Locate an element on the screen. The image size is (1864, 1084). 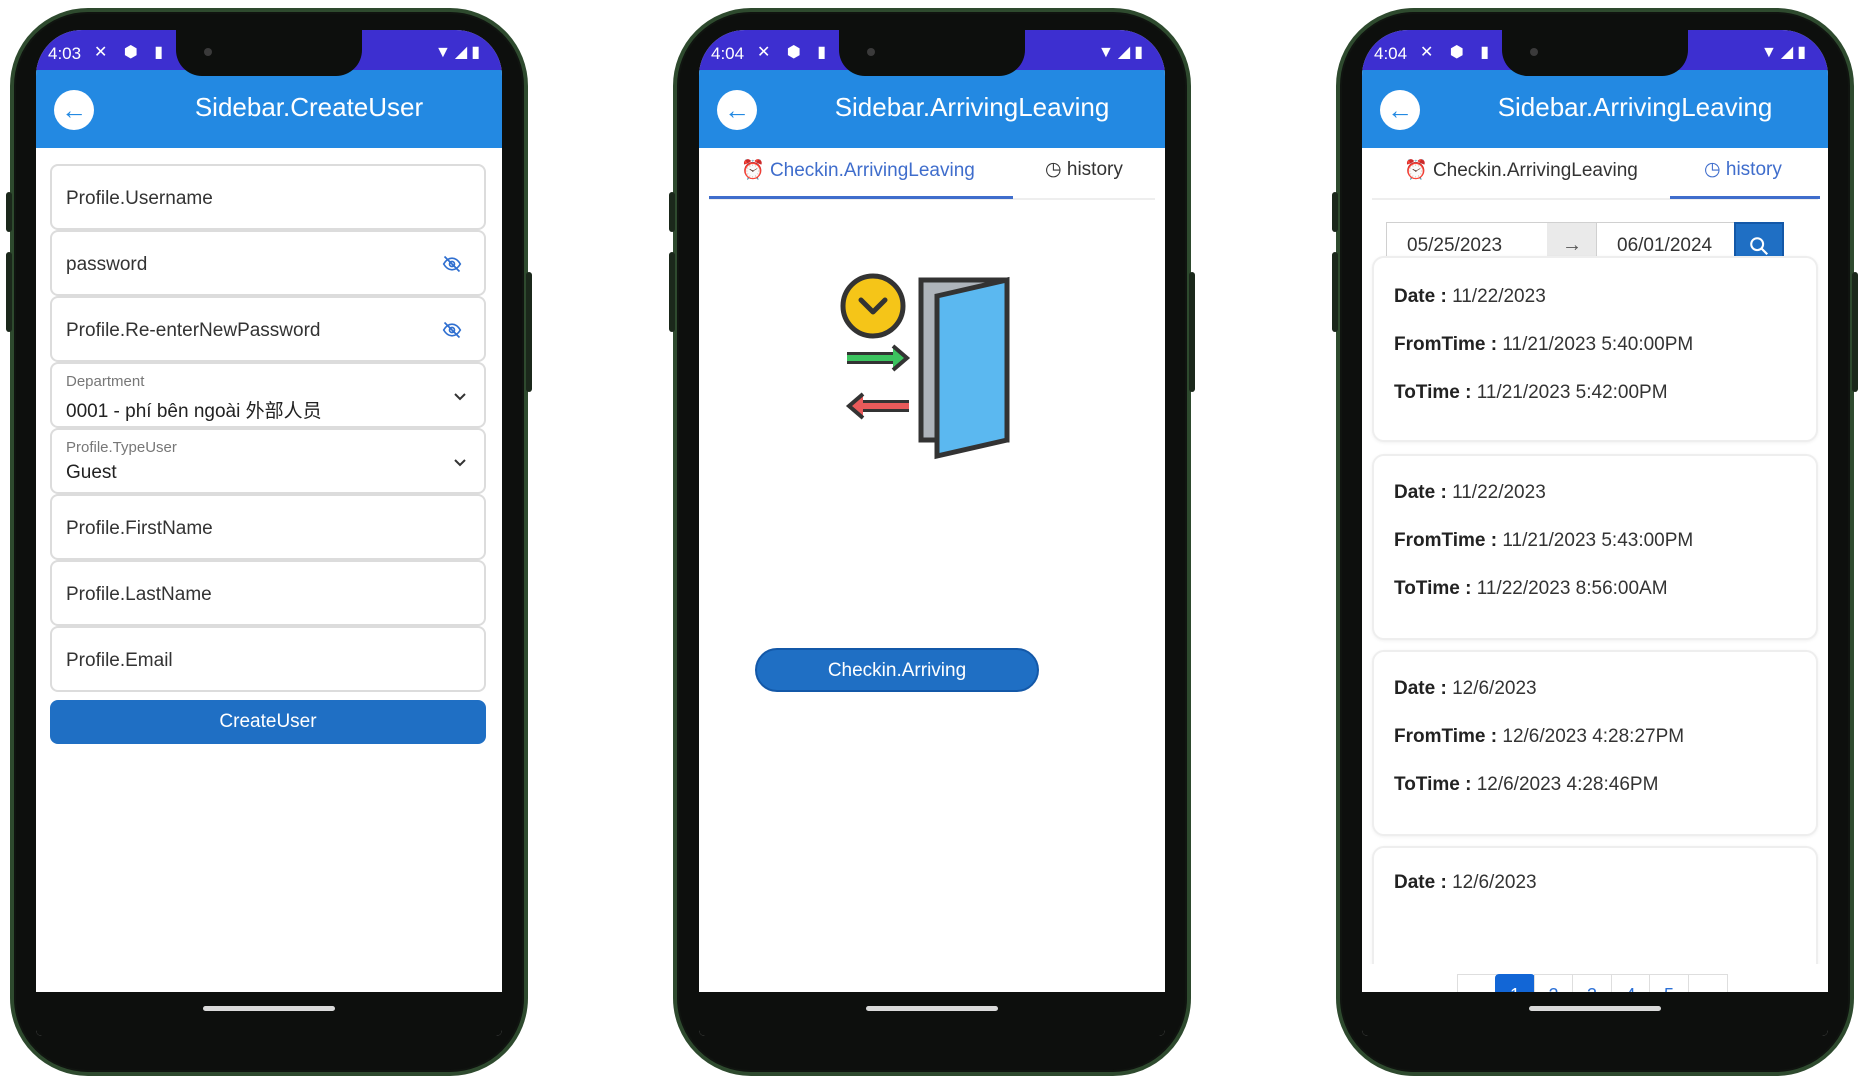
username-field: Profile.Username is located at coordinates (268, 197).